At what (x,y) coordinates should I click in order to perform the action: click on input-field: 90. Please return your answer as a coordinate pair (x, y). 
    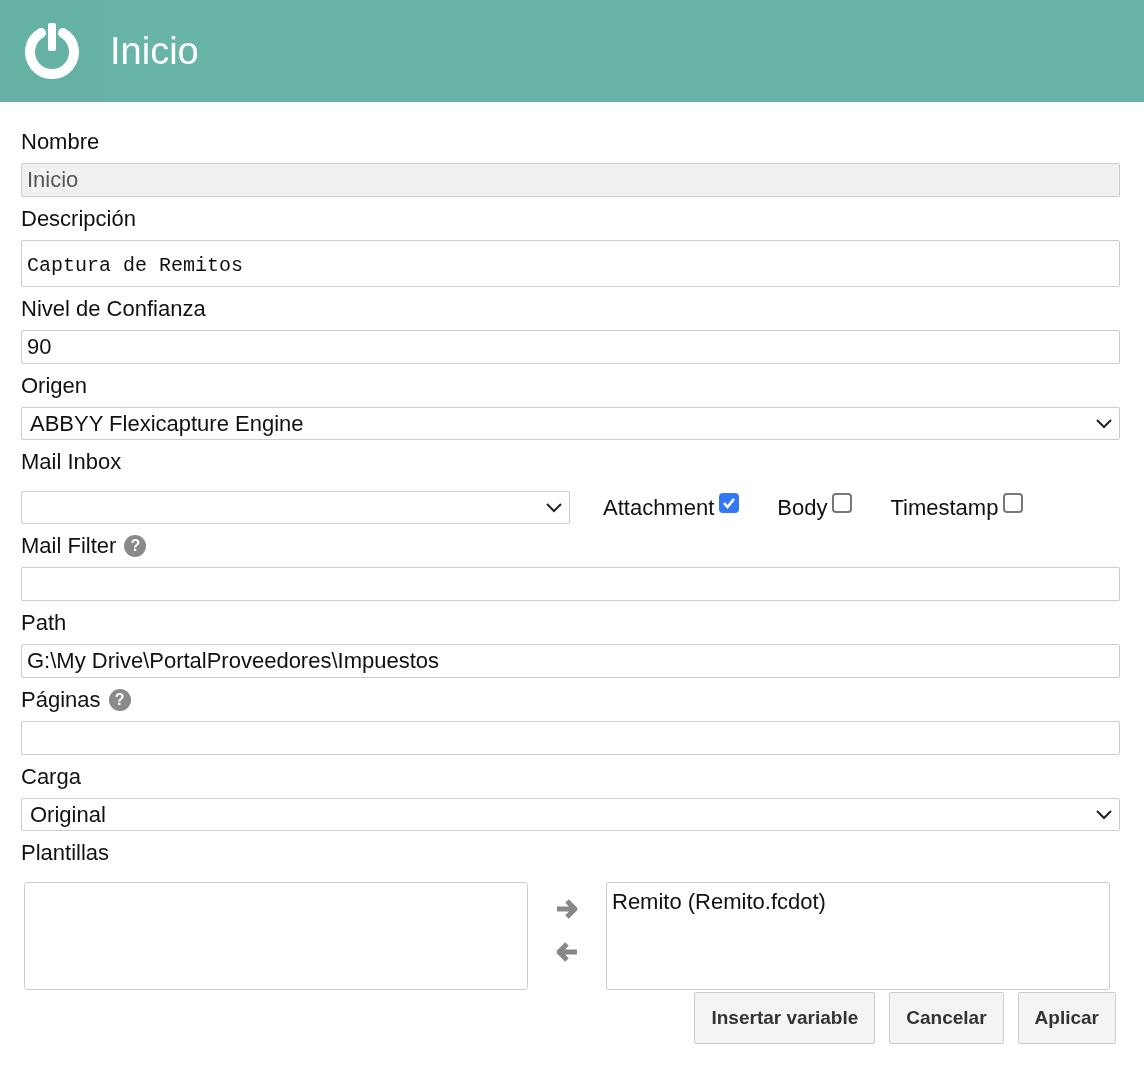
    Looking at the image, I should click on (570, 347).